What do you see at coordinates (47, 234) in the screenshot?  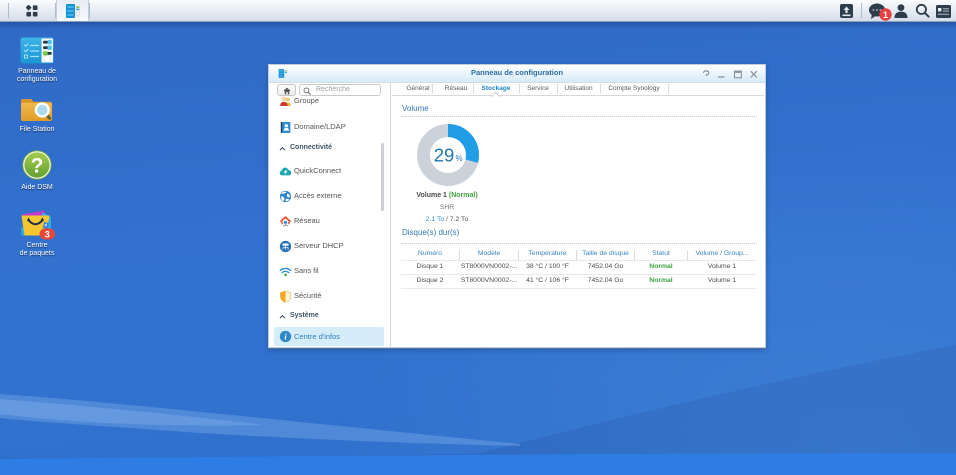 I see `svg-text: 3` at bounding box center [47, 234].